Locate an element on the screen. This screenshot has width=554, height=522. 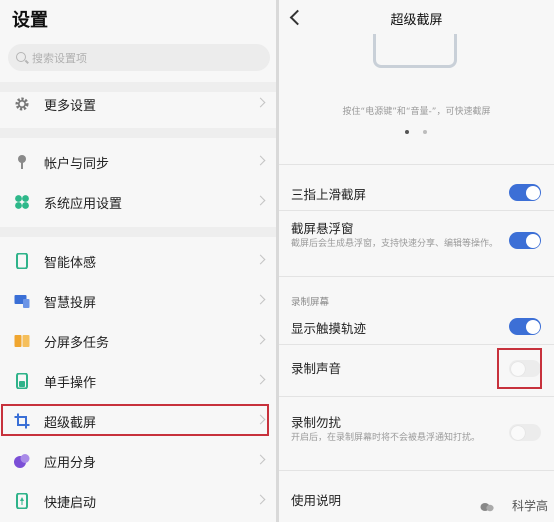
settings-item-system-apps: 系统应用设置 is located at coordinates (138, 202).